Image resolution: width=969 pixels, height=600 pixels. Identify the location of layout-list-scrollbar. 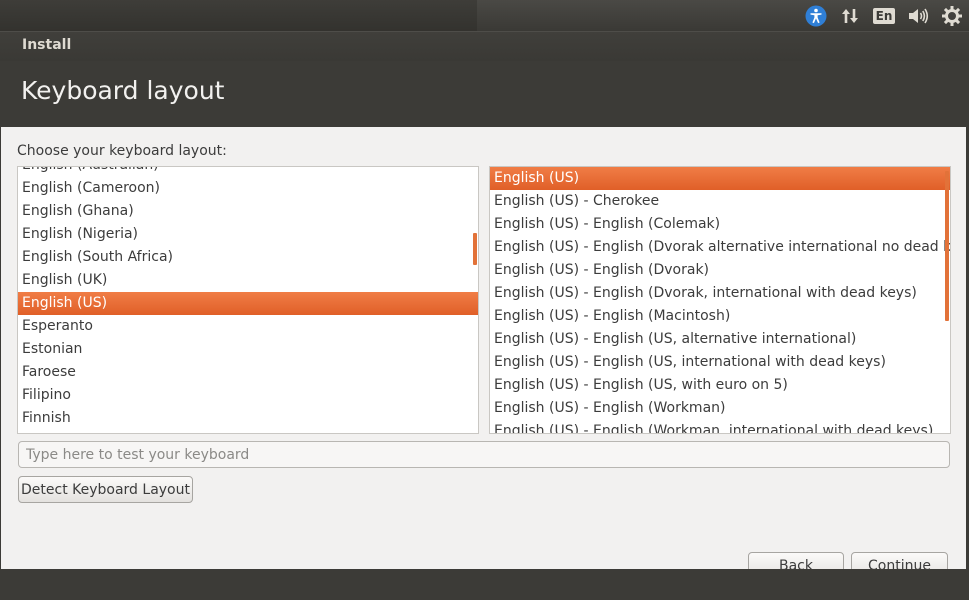
(475, 249).